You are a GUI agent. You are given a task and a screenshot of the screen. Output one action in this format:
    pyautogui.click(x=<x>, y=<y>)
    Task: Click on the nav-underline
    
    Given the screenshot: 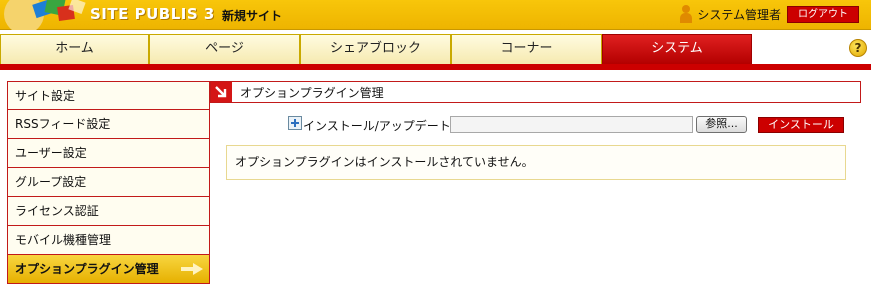 What is the action you would take?
    pyautogui.click(x=435, y=67)
    